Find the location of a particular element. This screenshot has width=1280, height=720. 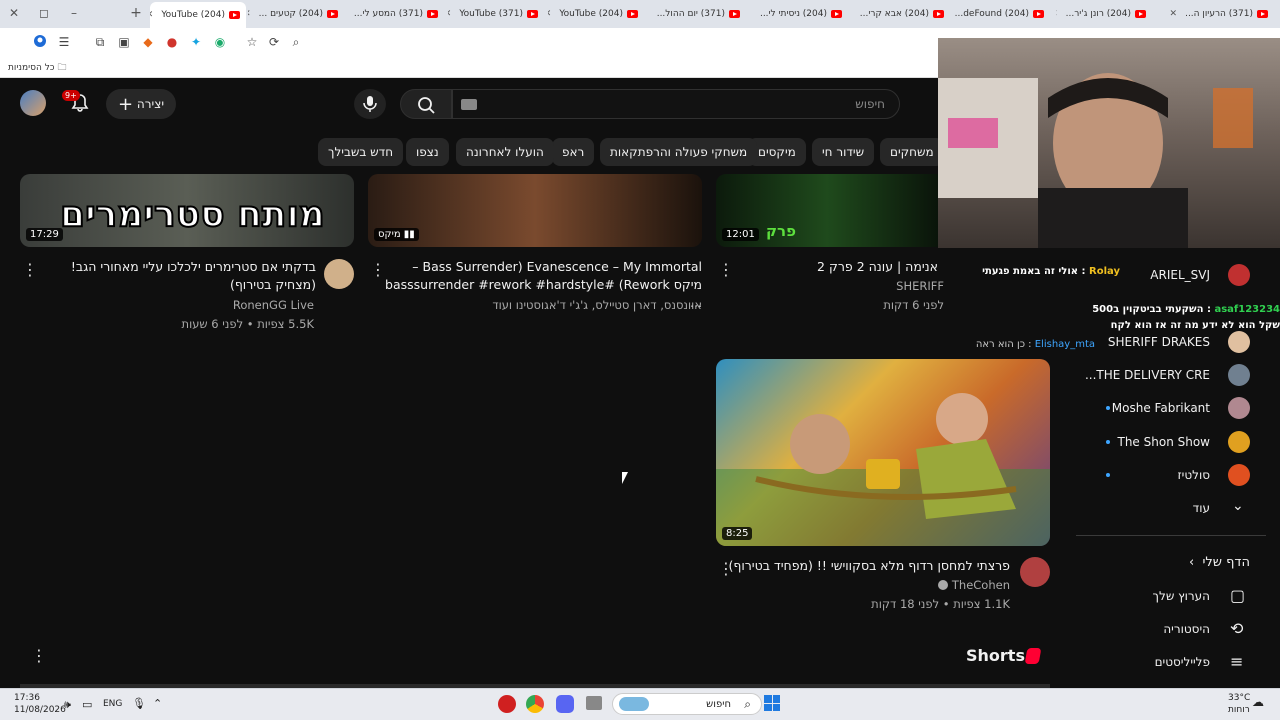

chevron-up-icon: ⌃ is located at coordinates (157, 703).